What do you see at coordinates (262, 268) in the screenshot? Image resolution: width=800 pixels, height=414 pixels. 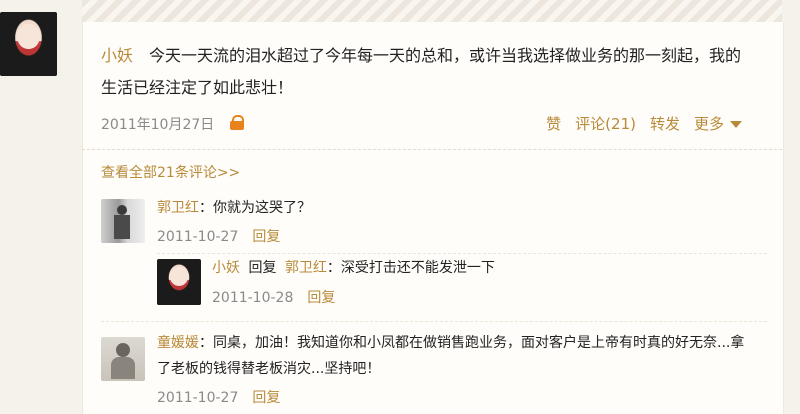 I see `reply-word: 回复` at bounding box center [262, 268].